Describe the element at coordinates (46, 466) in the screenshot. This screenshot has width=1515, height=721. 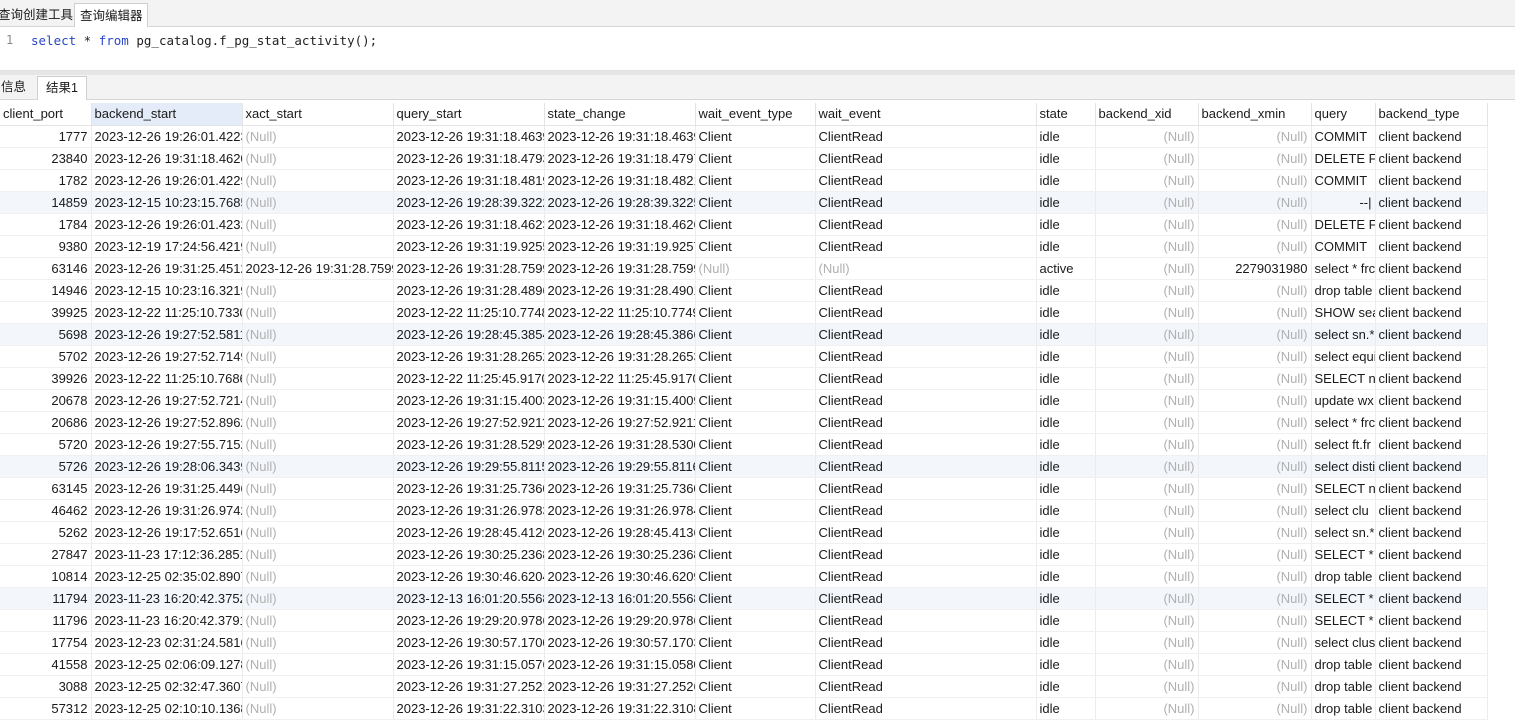
I see `cell-client-port: 5726` at that location.